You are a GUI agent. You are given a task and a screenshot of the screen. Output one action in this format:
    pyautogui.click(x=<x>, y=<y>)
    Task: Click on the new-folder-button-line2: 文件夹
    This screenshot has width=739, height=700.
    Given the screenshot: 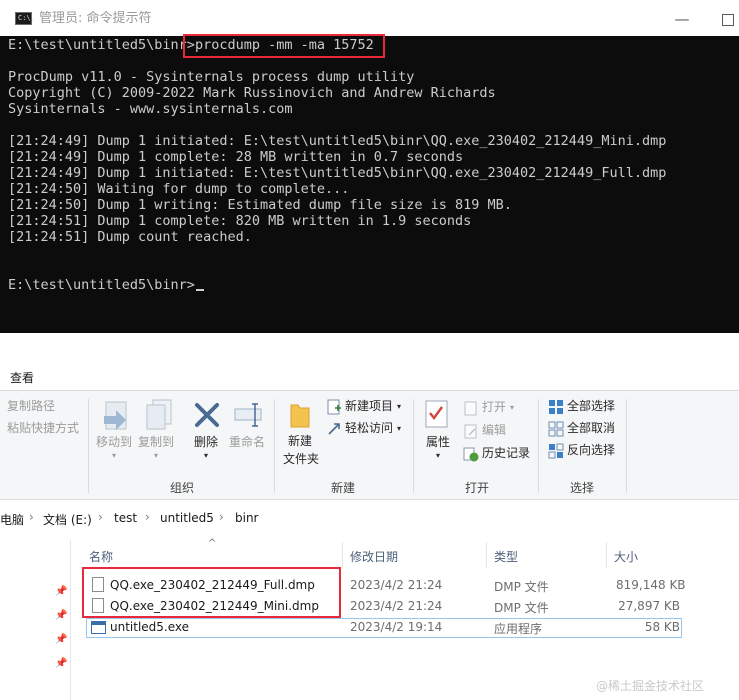 What is the action you would take?
    pyautogui.click(x=301, y=459)
    